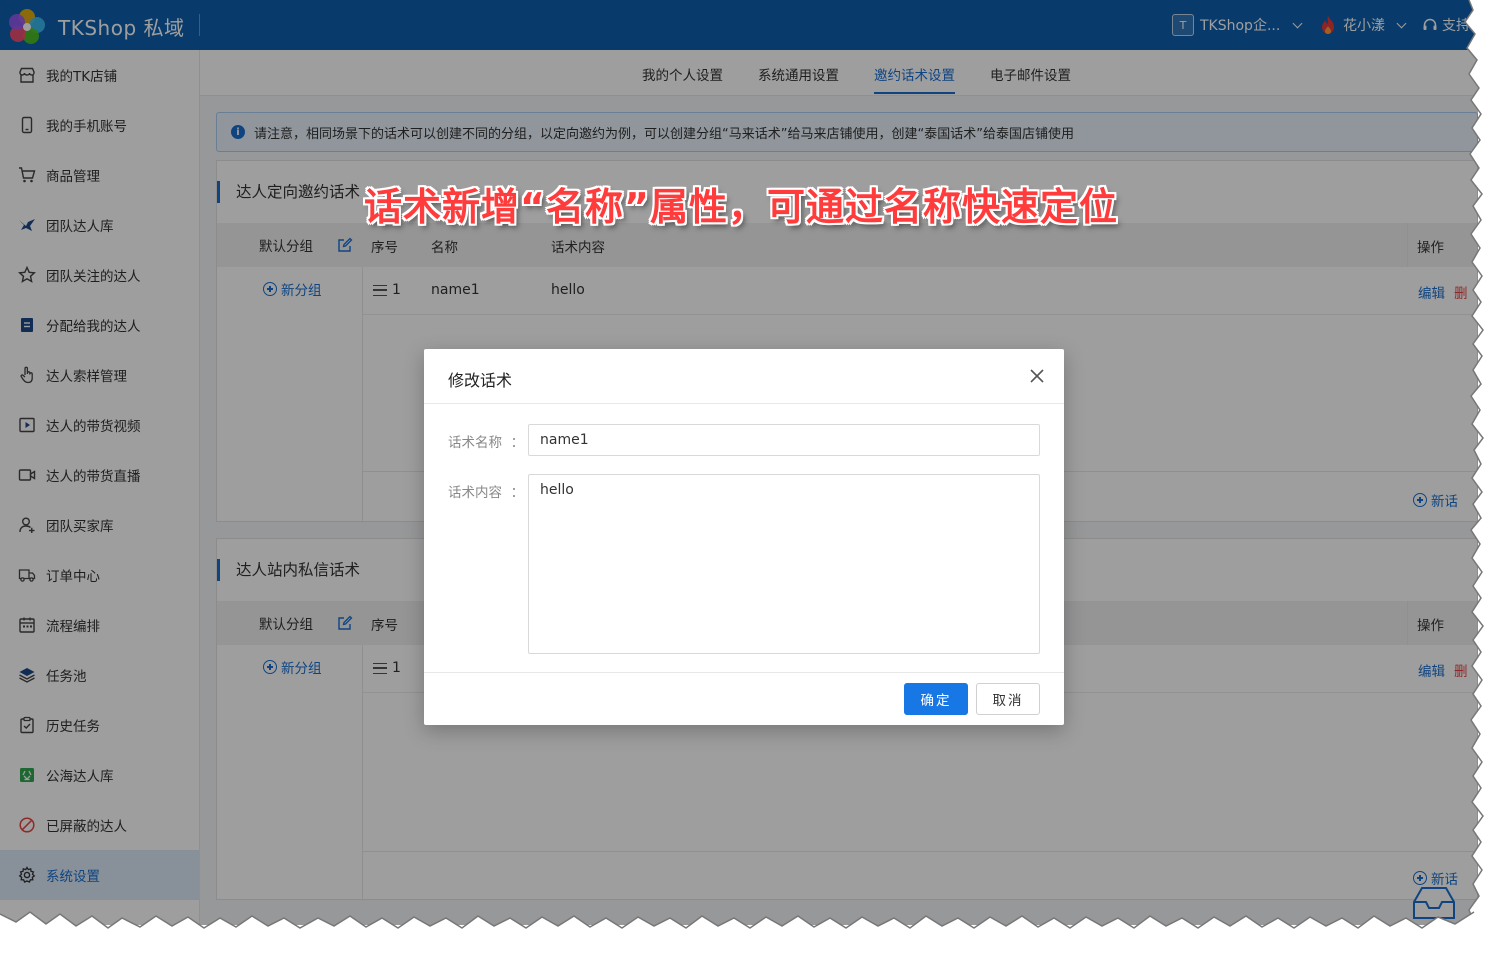 The width and height of the screenshot is (1500, 955). I want to click on close-icon, so click(1037, 376).